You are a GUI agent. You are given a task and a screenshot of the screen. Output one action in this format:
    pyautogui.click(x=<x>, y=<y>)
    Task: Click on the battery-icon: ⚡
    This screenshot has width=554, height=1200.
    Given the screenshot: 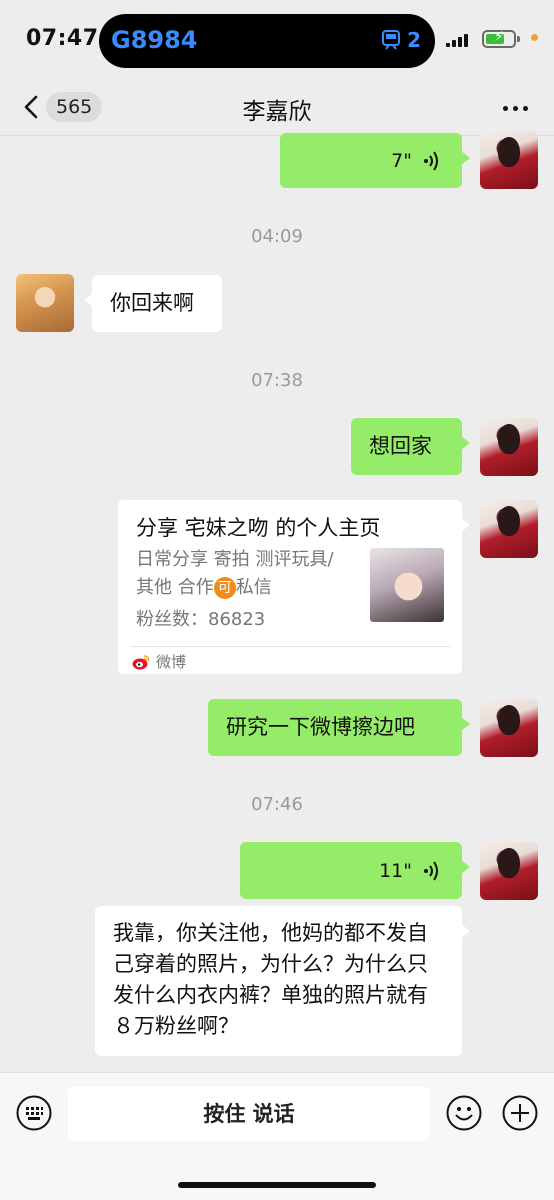 What is the action you would take?
    pyautogui.click(x=499, y=38)
    